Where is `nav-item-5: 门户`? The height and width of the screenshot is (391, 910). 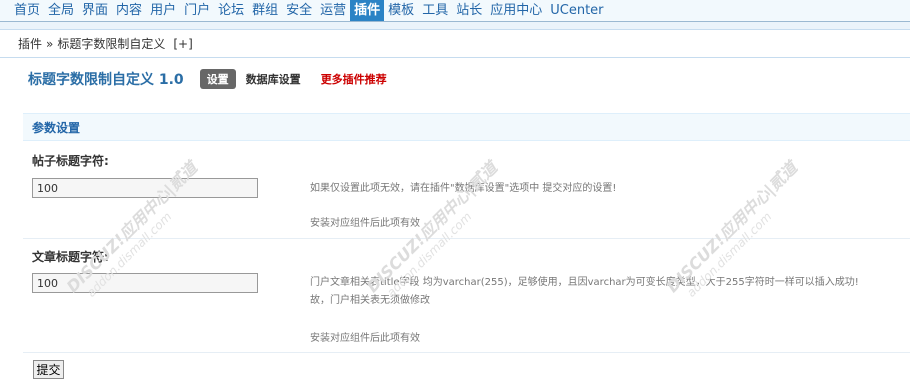
nav-item-5: 门户 is located at coordinates (197, 10).